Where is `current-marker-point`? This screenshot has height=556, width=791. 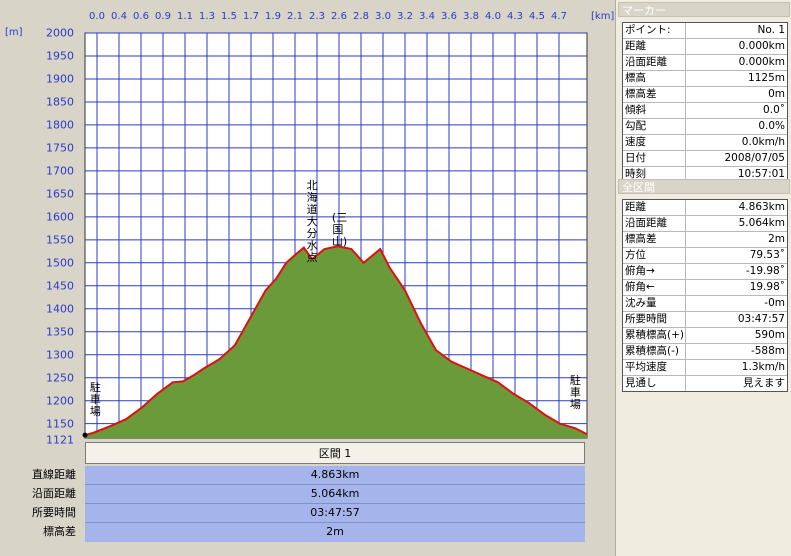
current-marker-point is located at coordinates (85, 435).